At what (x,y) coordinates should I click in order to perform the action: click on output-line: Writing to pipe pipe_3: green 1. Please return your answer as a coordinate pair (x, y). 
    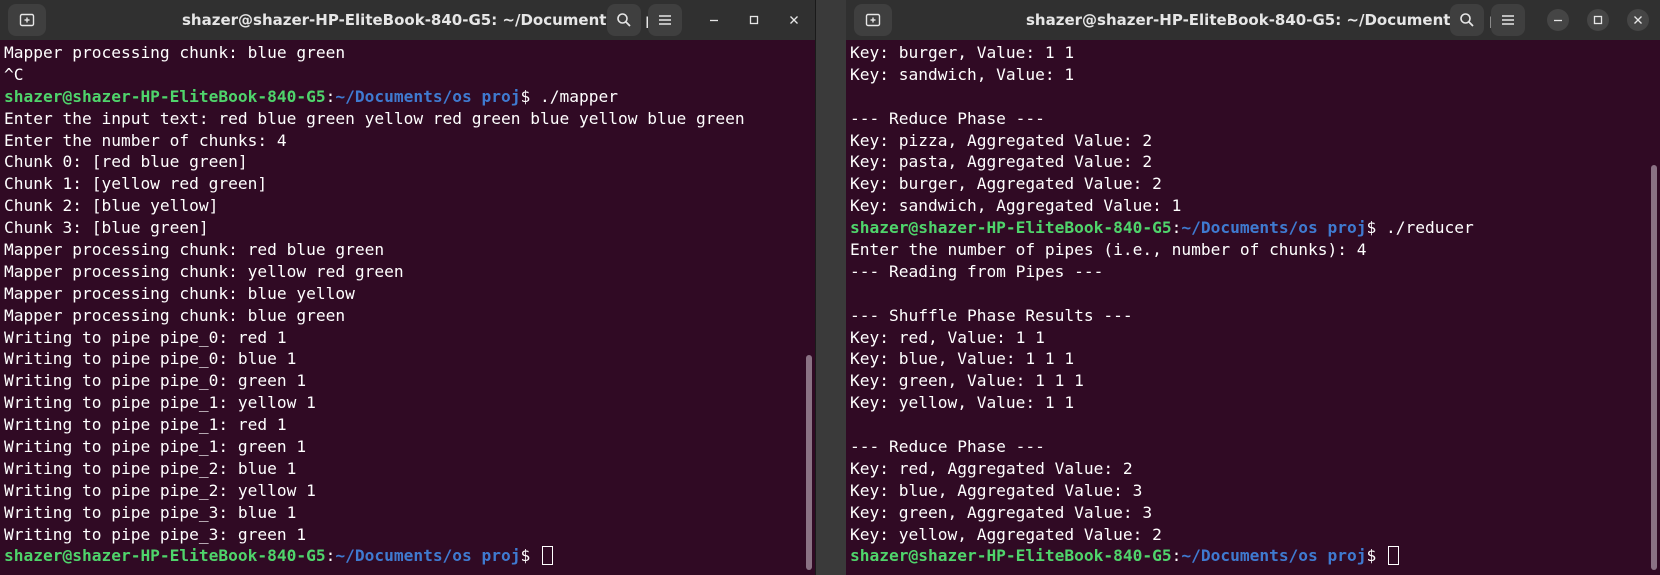
    Looking at the image, I should click on (155, 534).